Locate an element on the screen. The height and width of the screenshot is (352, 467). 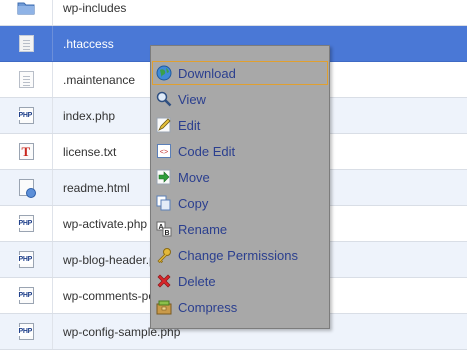
menu-label: Rename is located at coordinates (203, 229).